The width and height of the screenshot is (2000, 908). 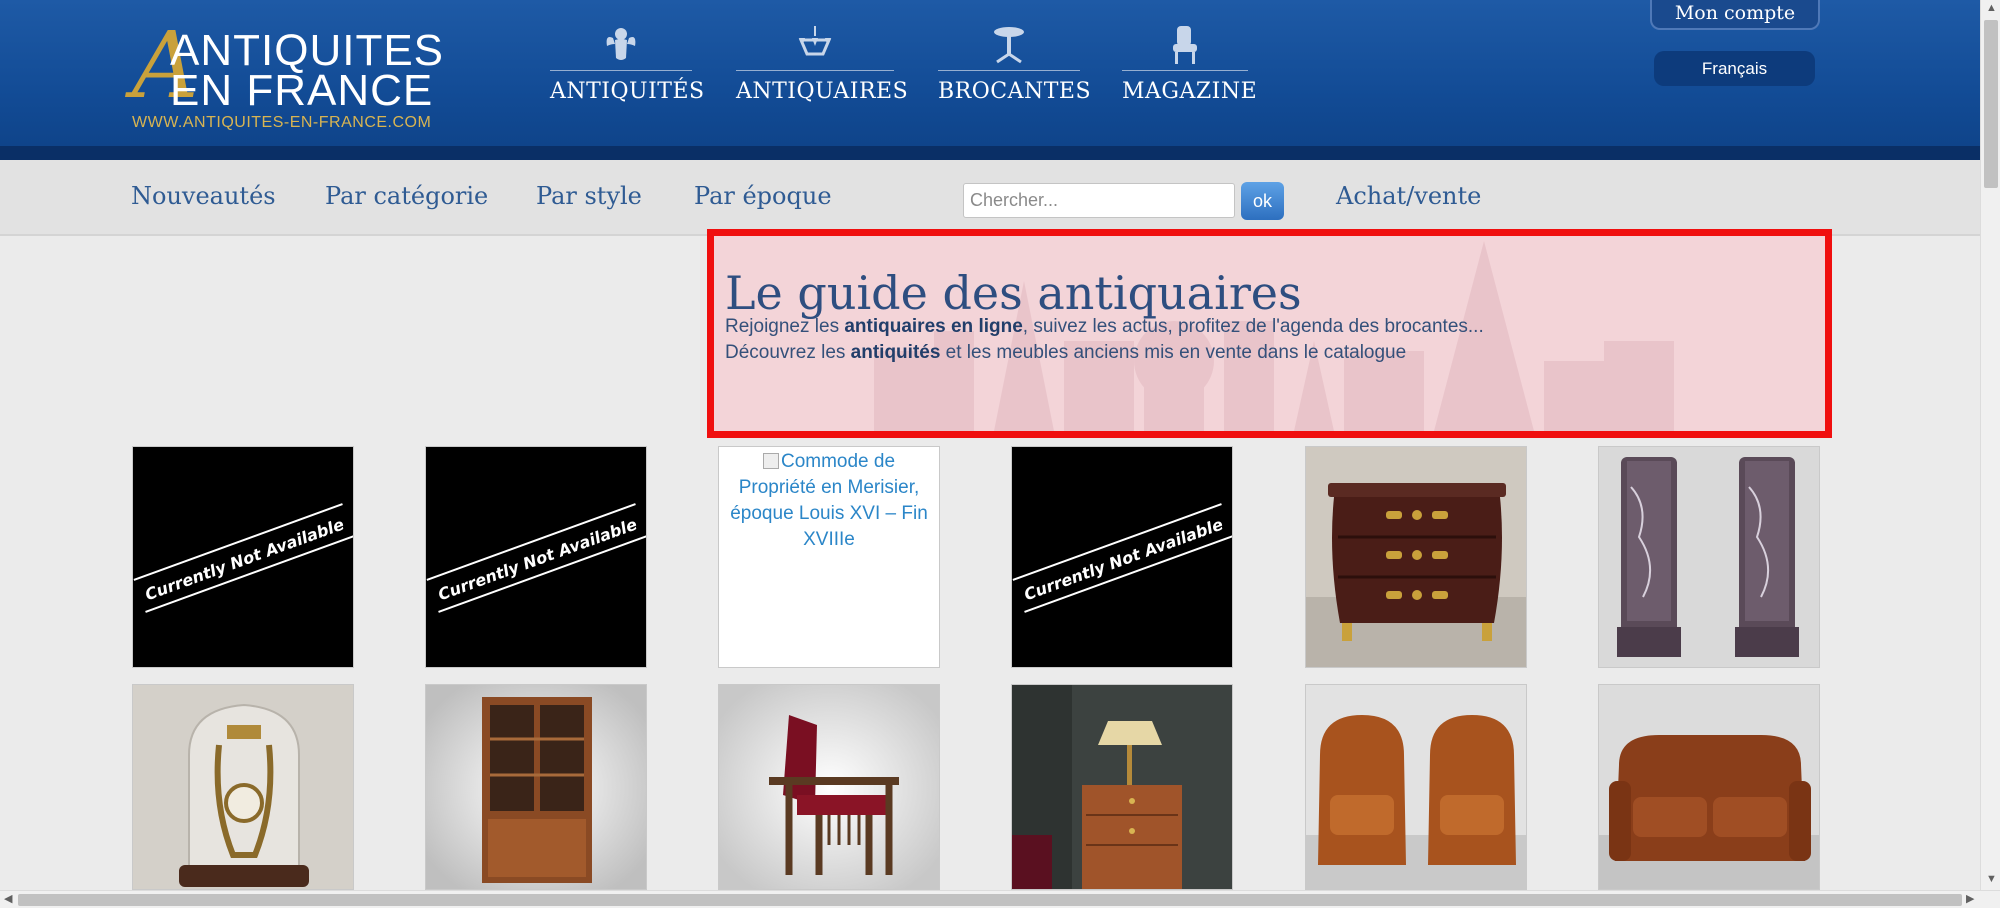 I want to click on search-input, so click(x=1099, y=200).